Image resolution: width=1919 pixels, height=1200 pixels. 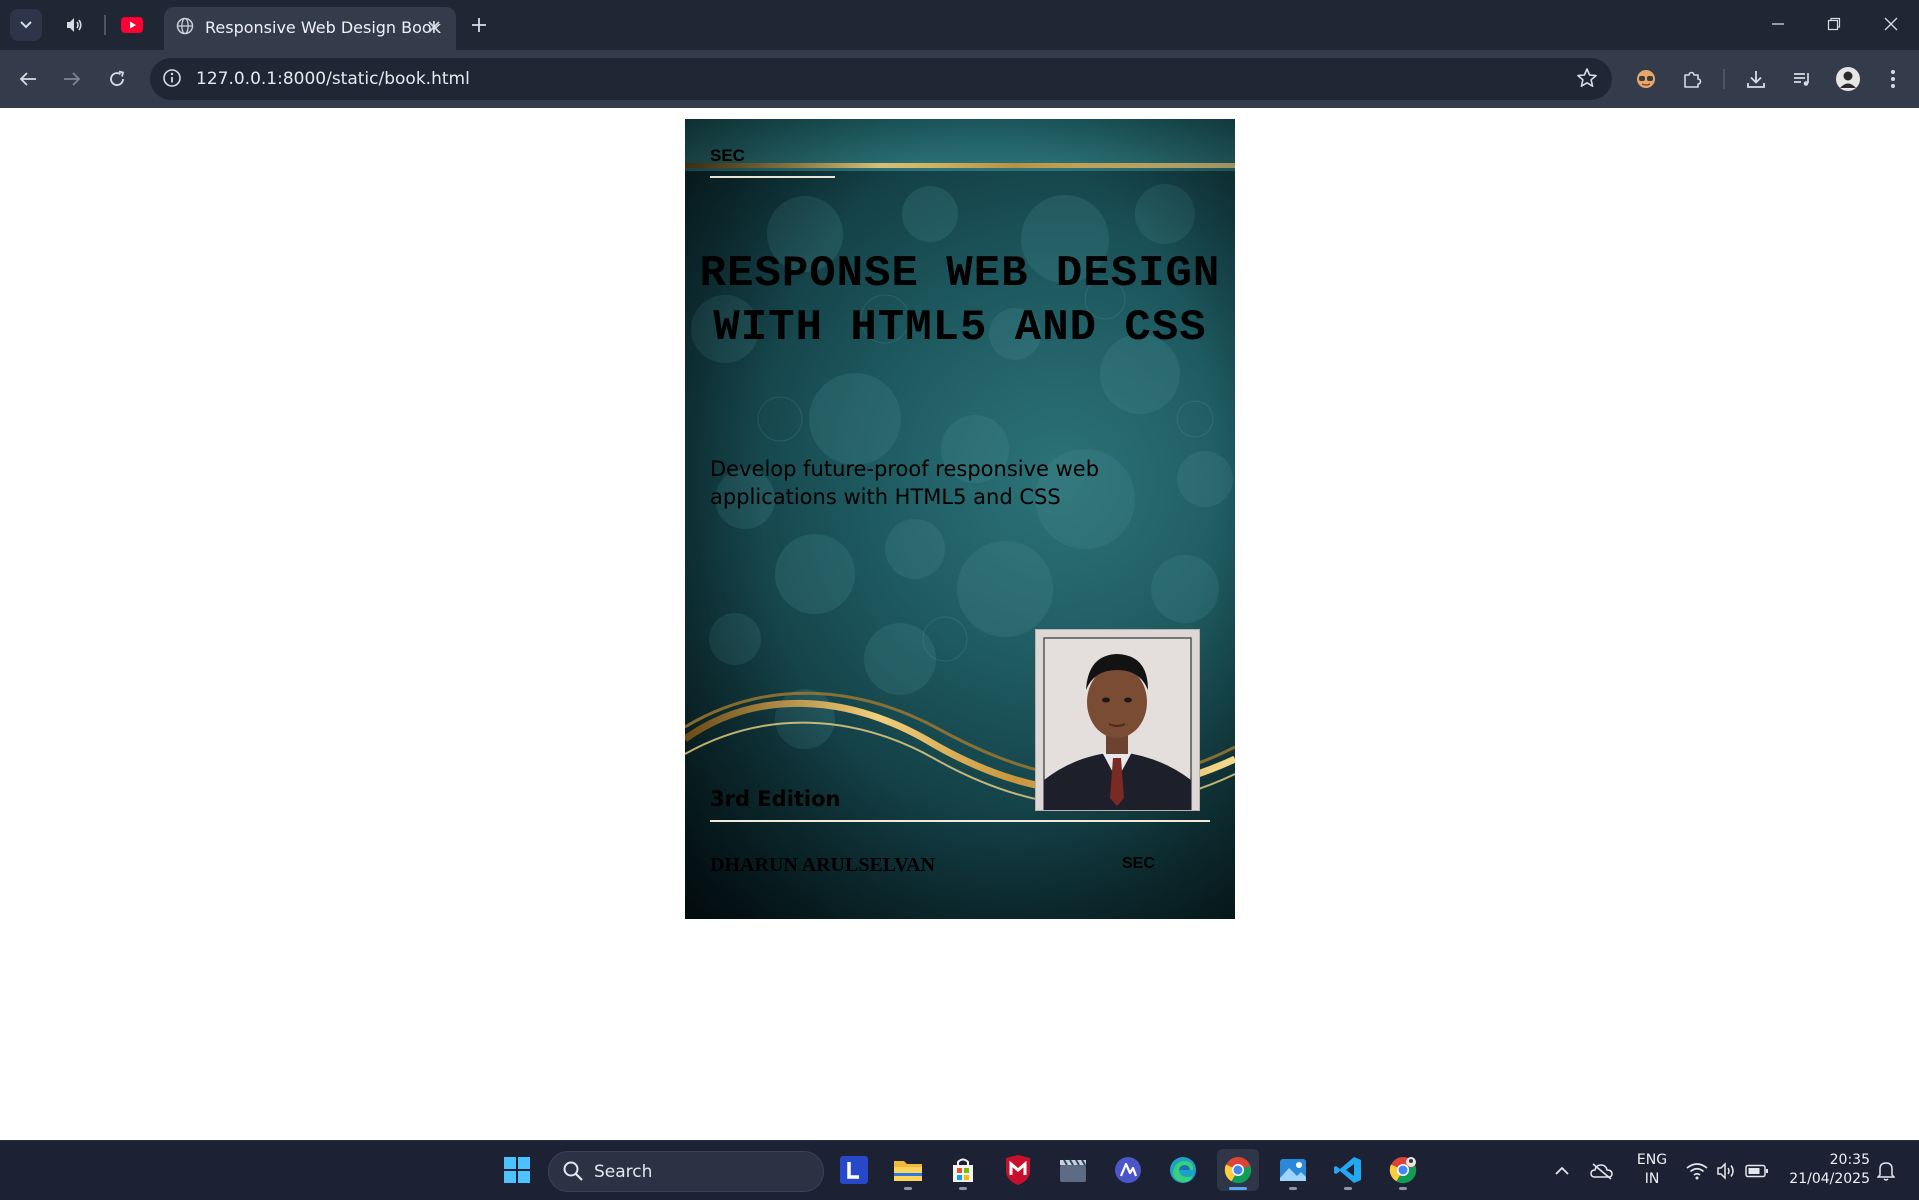 What do you see at coordinates (1348, 1170) in the screenshot?
I see `vscode-icon` at bounding box center [1348, 1170].